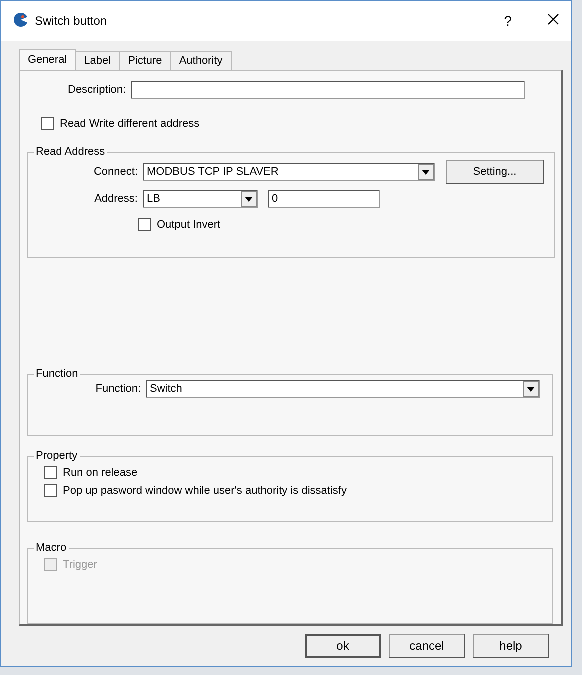 The width and height of the screenshot is (582, 675). I want to click on field-label: Address:, so click(116, 199).